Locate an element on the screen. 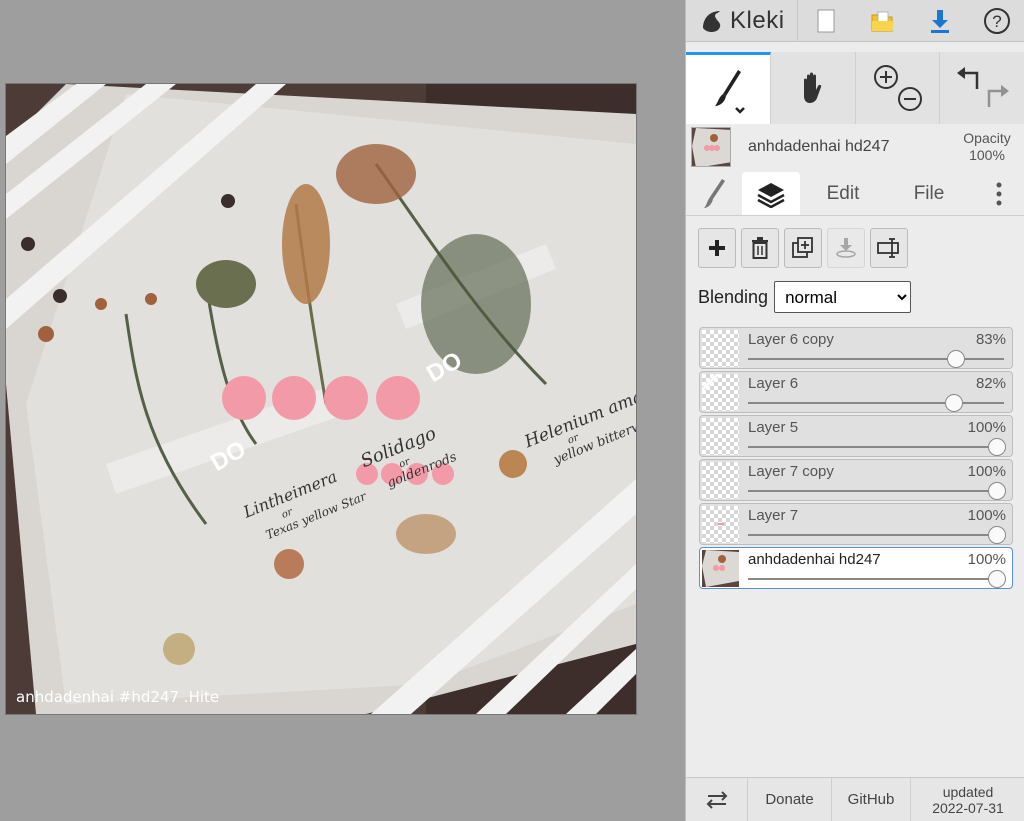 The width and height of the screenshot is (1024, 821). tool-row is located at coordinates (855, 88).